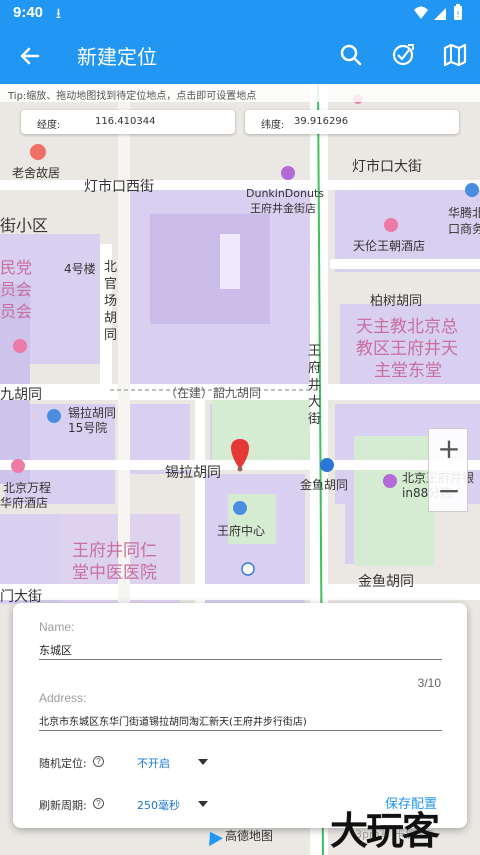  What do you see at coordinates (249, 836) in the screenshot?
I see `amap-logo-text: 高德地图` at bounding box center [249, 836].